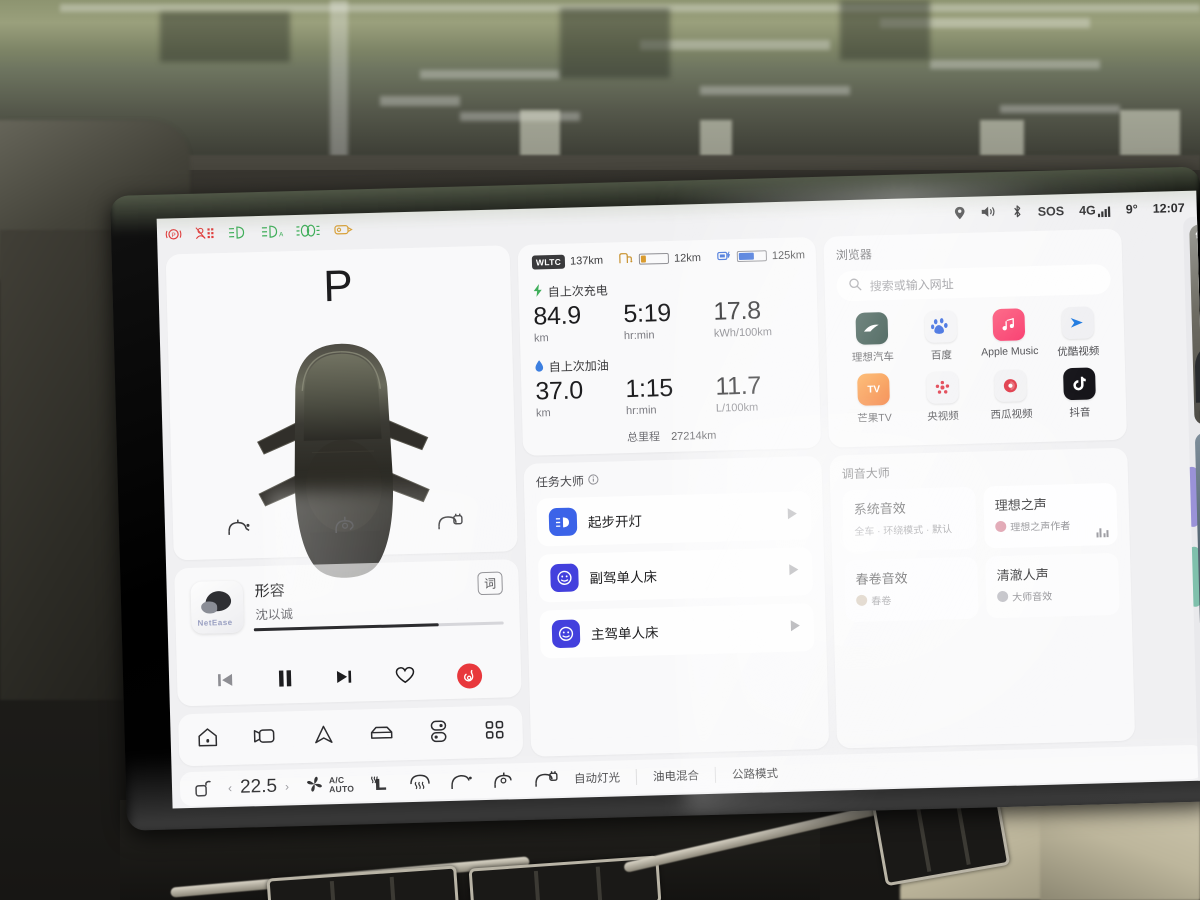 The height and width of the screenshot is (900, 1200). Describe the element at coordinates (1095, 210) in the screenshot. I see `network-indicator: 4G` at that location.